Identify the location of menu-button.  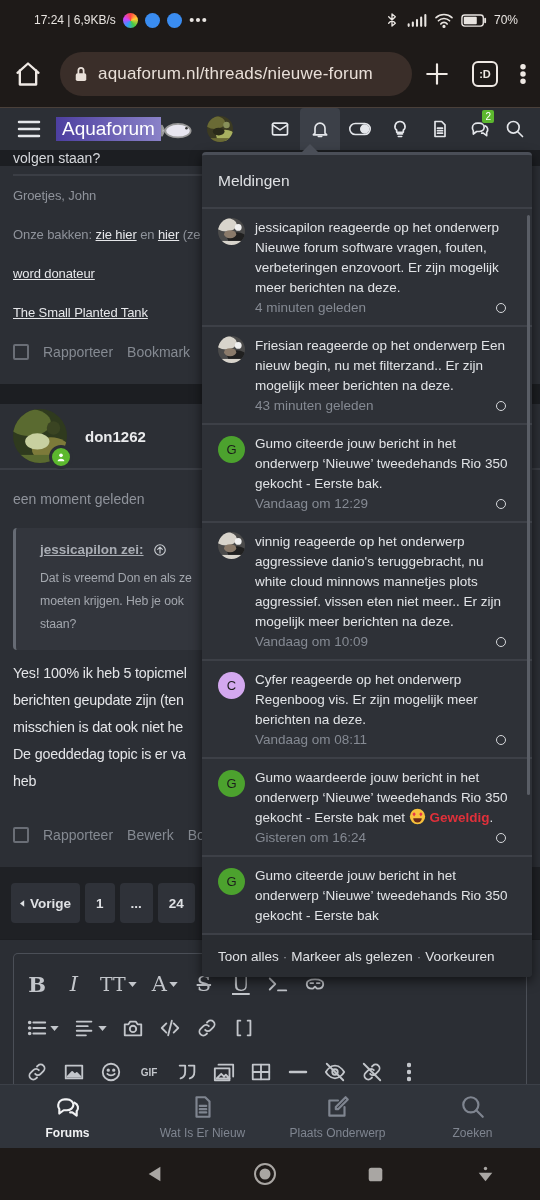
(523, 73).